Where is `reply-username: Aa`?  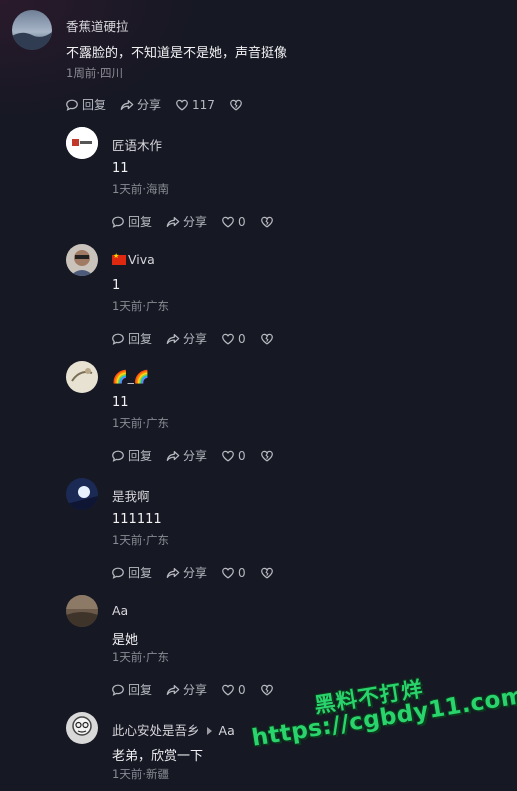 reply-username: Aa is located at coordinates (120, 610).